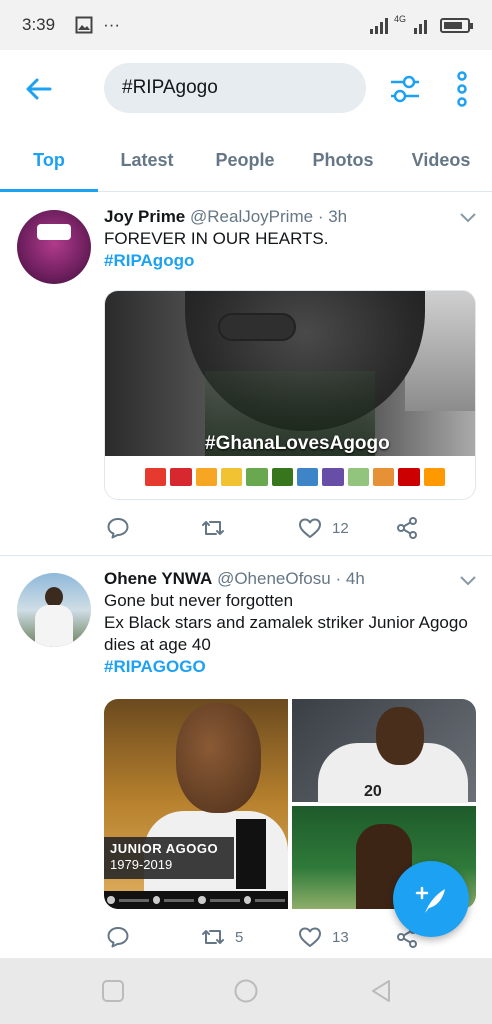 The image size is (492, 1024). I want to click on name-caption: JUNIOR AGOGO 1979-2019, so click(169, 858).